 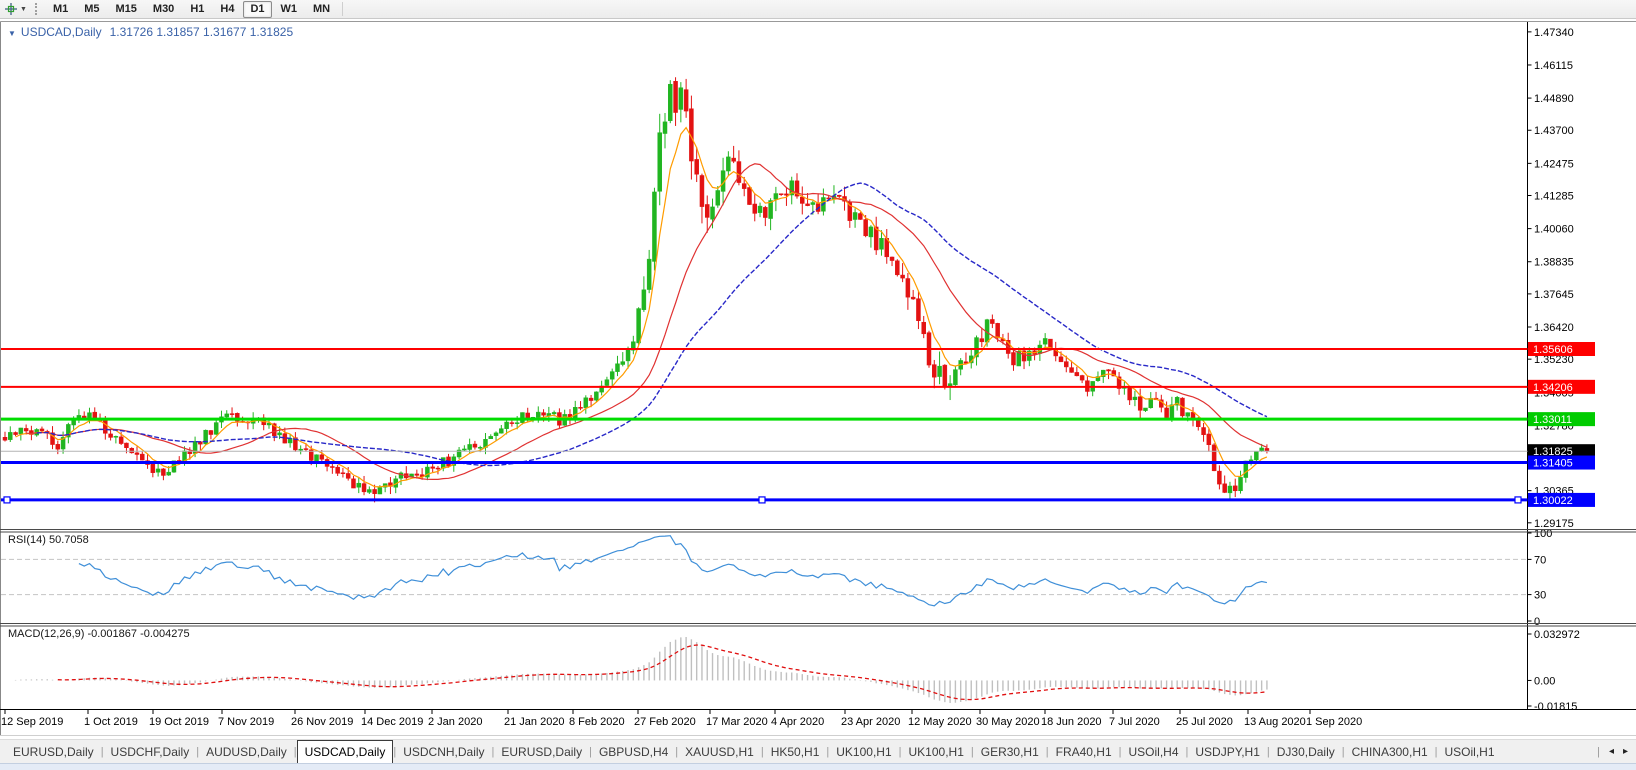 What do you see at coordinates (1544, 681) in the screenshot?
I see `svg-text: 0.00` at bounding box center [1544, 681].